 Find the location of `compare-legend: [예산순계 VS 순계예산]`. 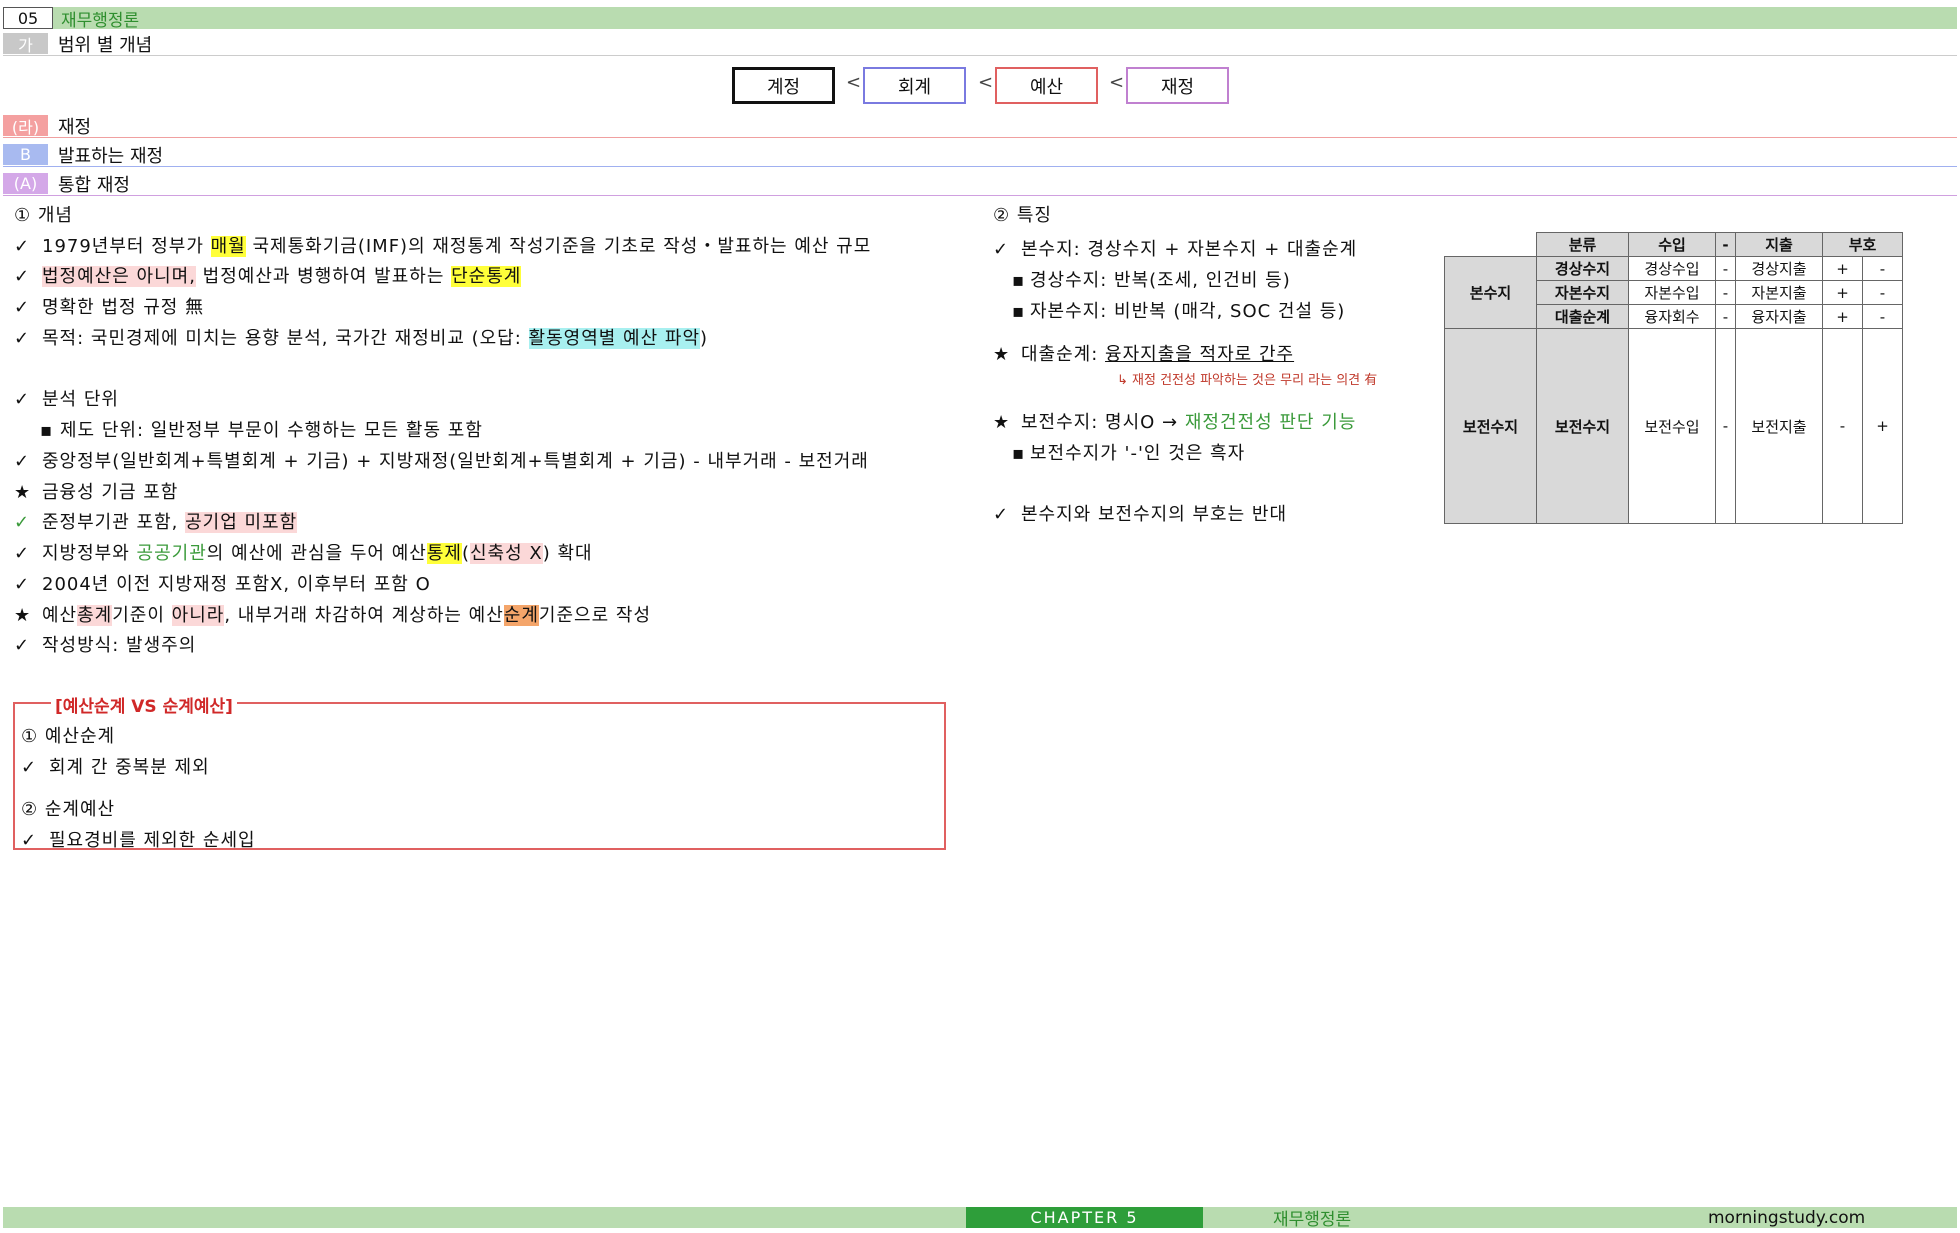

compare-legend: [예산순계 VS 순계예산] is located at coordinates (144, 704).